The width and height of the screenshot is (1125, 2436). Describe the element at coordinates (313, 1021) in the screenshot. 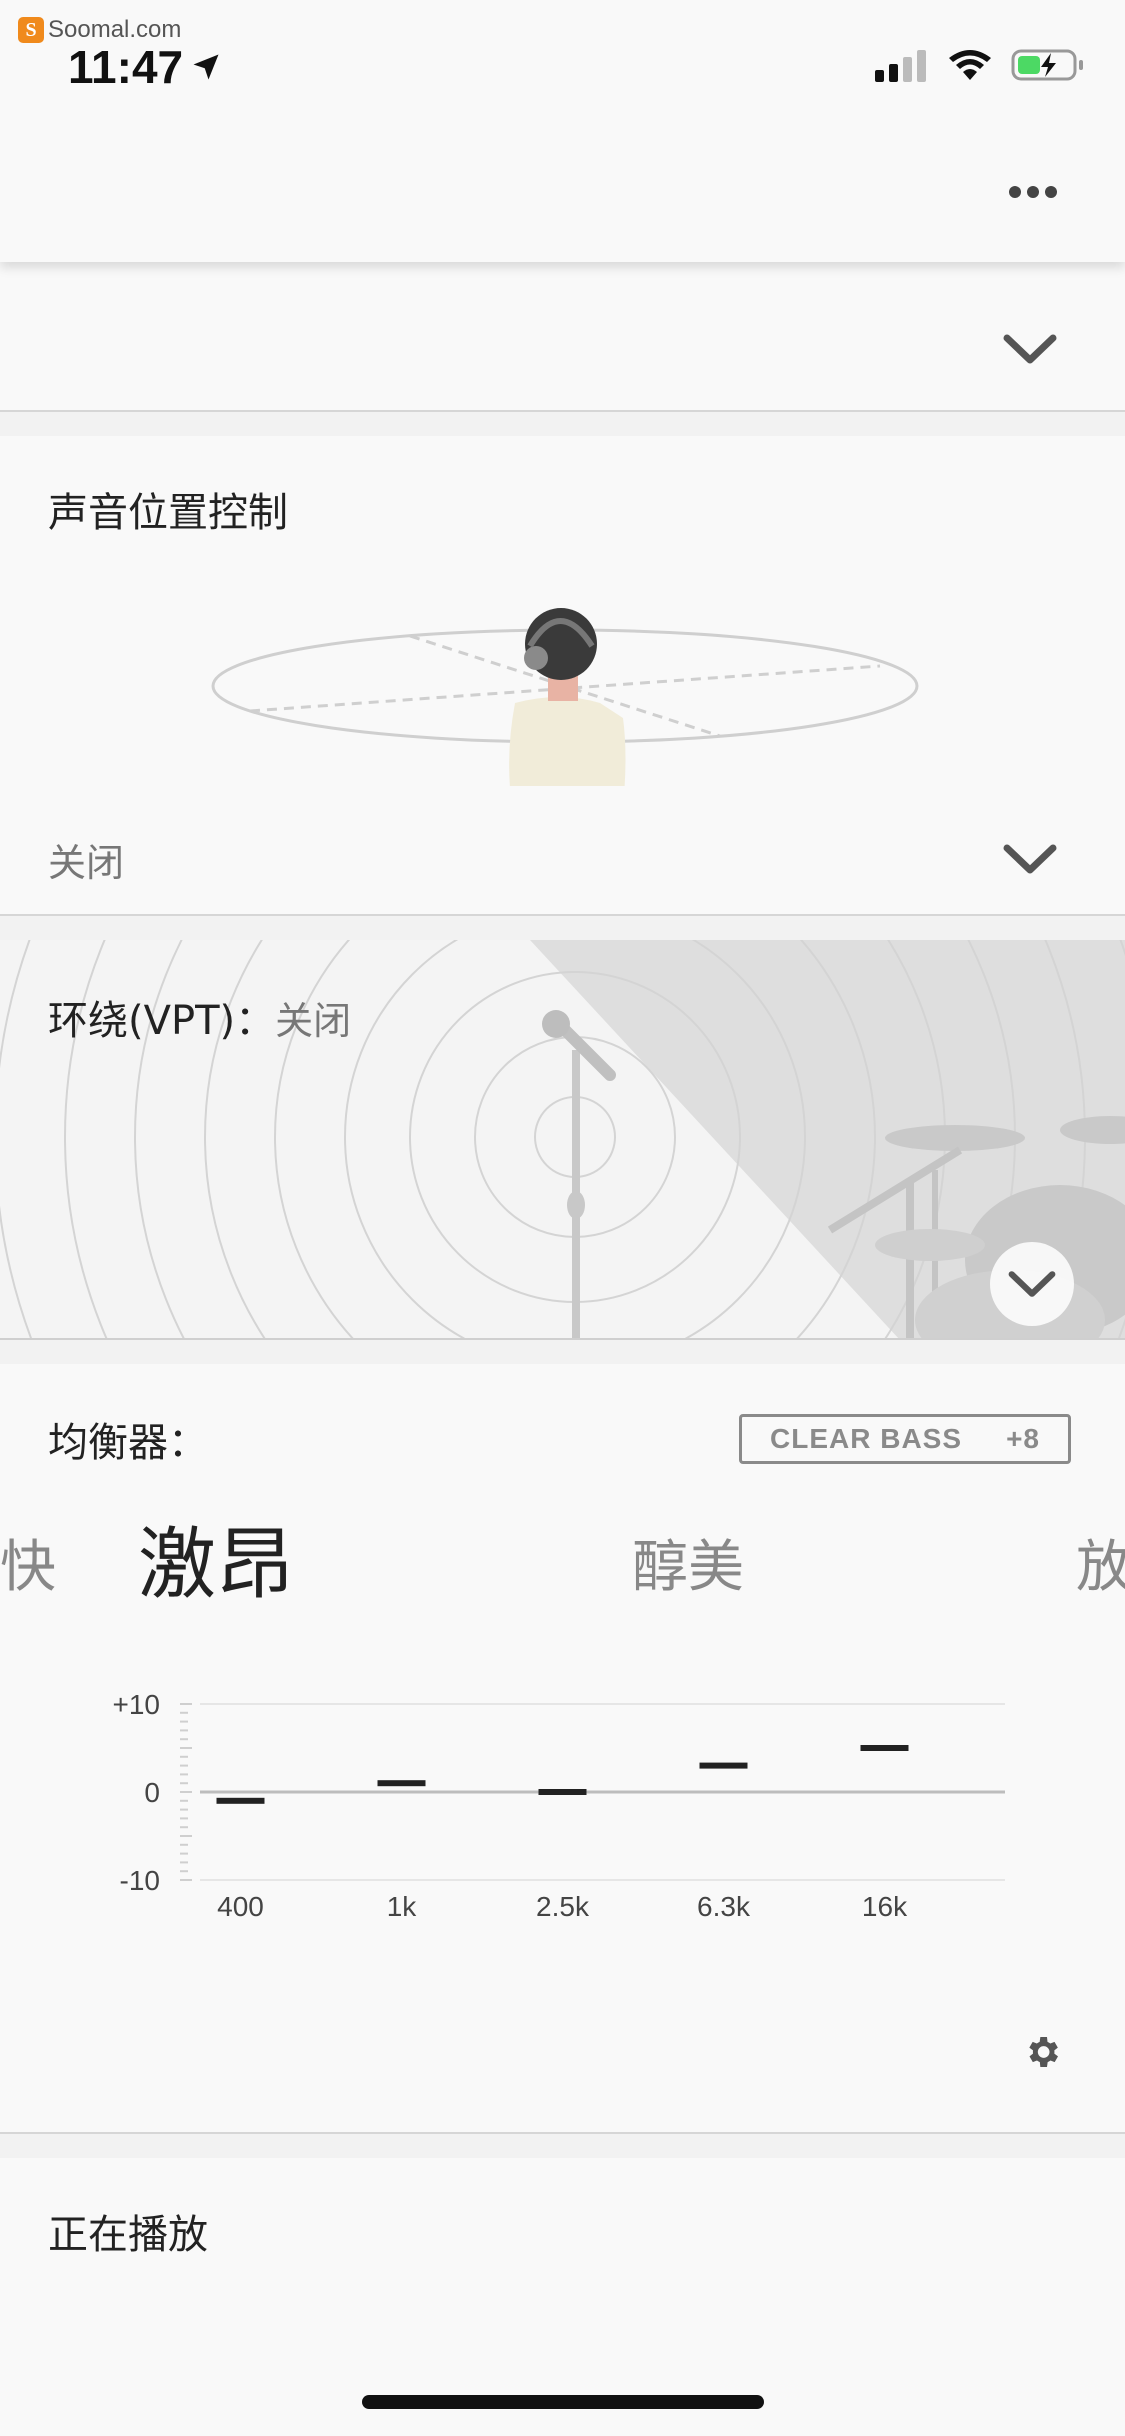

I see `vpt-value: 关闭` at that location.